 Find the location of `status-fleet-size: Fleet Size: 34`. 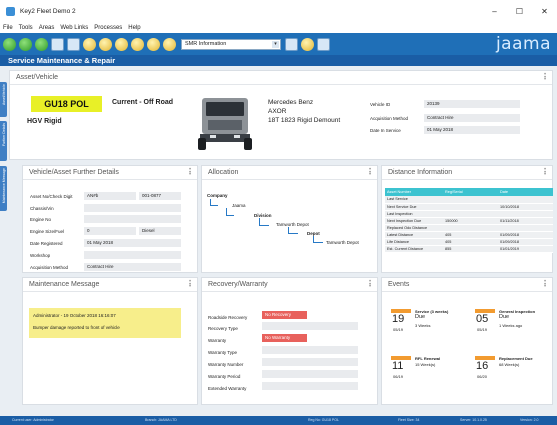

status-fleet-size: Fleet Size: 34 is located at coordinates (409, 420).